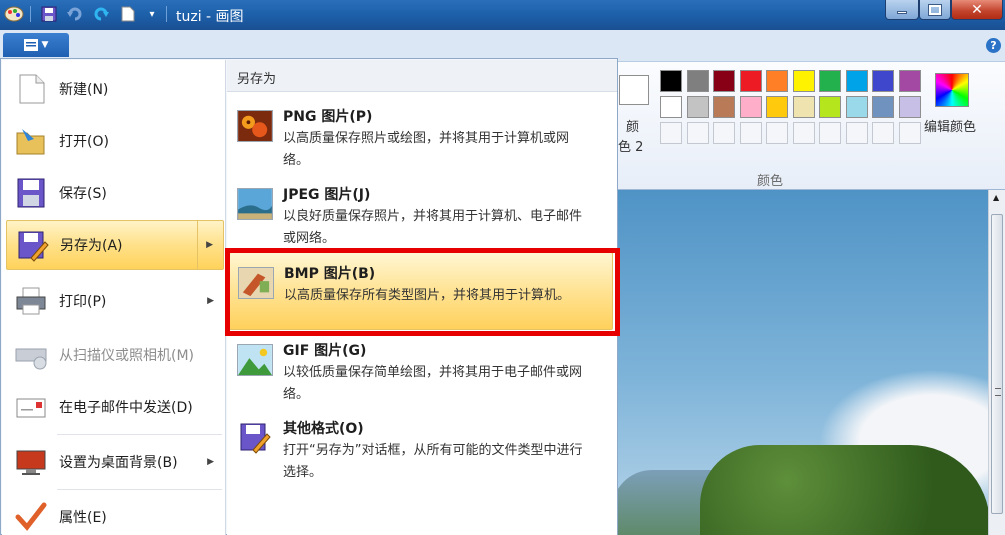 Image resolution: width=1005 pixels, height=535 pixels. Describe the element at coordinates (633, 127) in the screenshot. I see `color2-label-line1: 颜` at that location.